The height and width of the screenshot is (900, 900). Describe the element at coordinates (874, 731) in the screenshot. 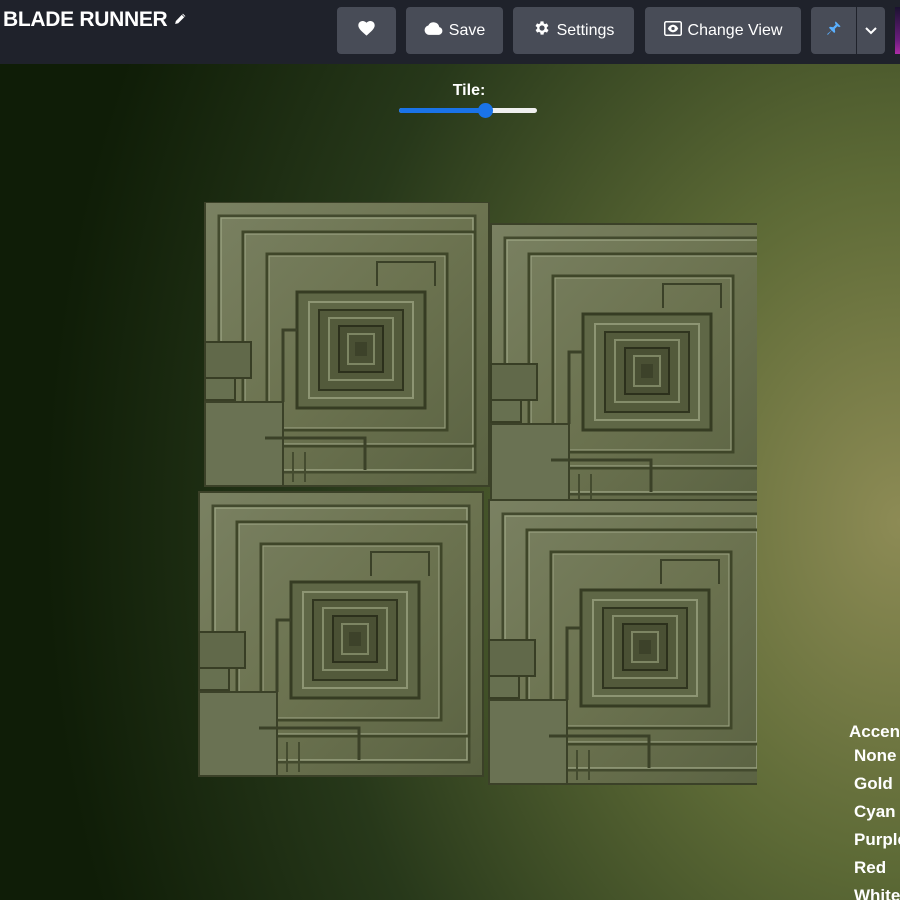

I see `accent-title: Accent` at that location.